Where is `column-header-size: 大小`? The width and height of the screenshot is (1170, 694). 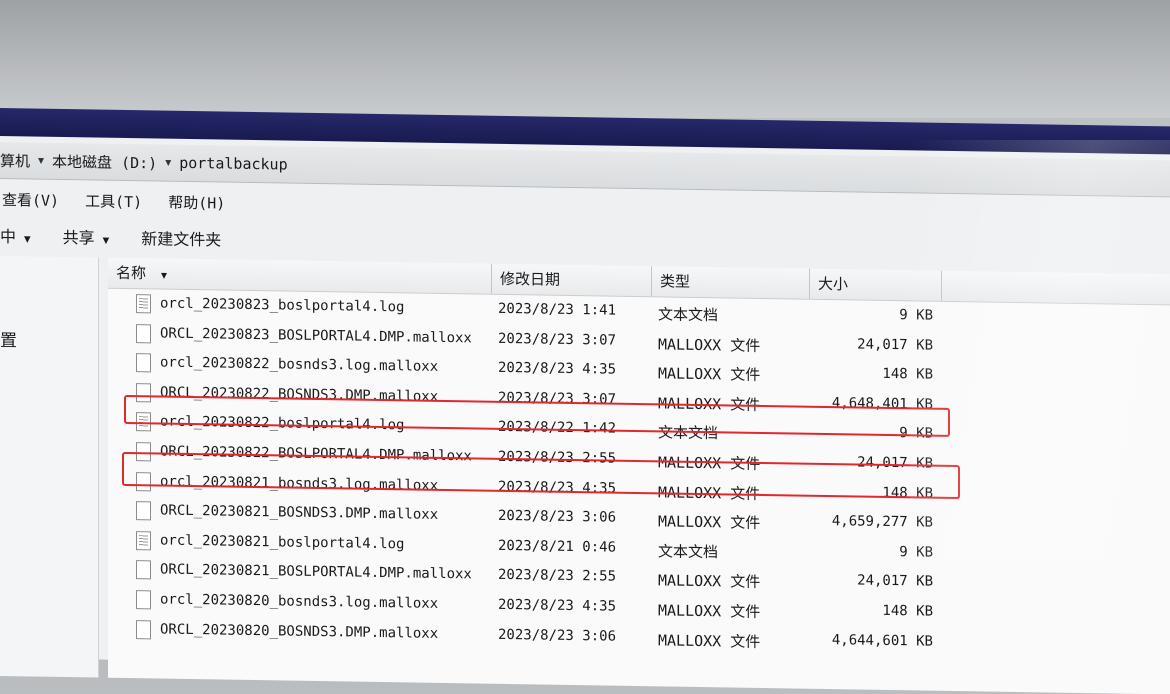 column-header-size: 大小 is located at coordinates (876, 284).